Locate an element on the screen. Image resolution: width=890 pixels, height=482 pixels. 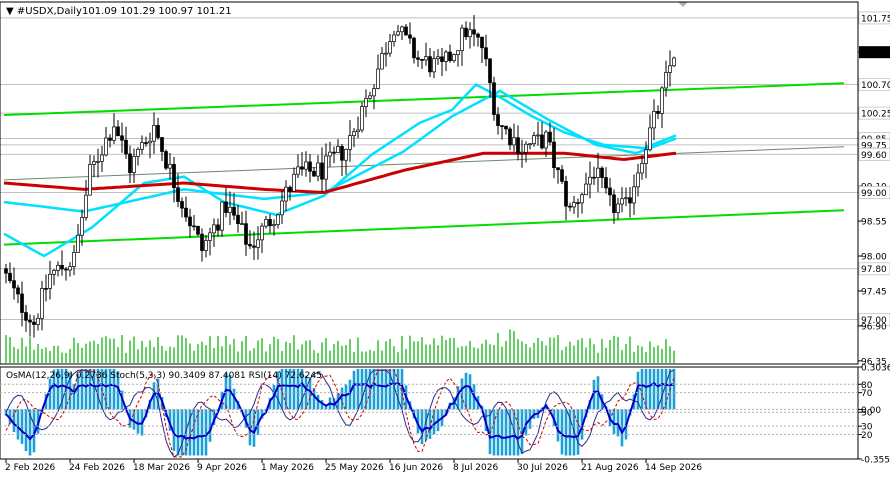
oscillator-tick-label: -0.3551 is located at coordinates (875, 461).